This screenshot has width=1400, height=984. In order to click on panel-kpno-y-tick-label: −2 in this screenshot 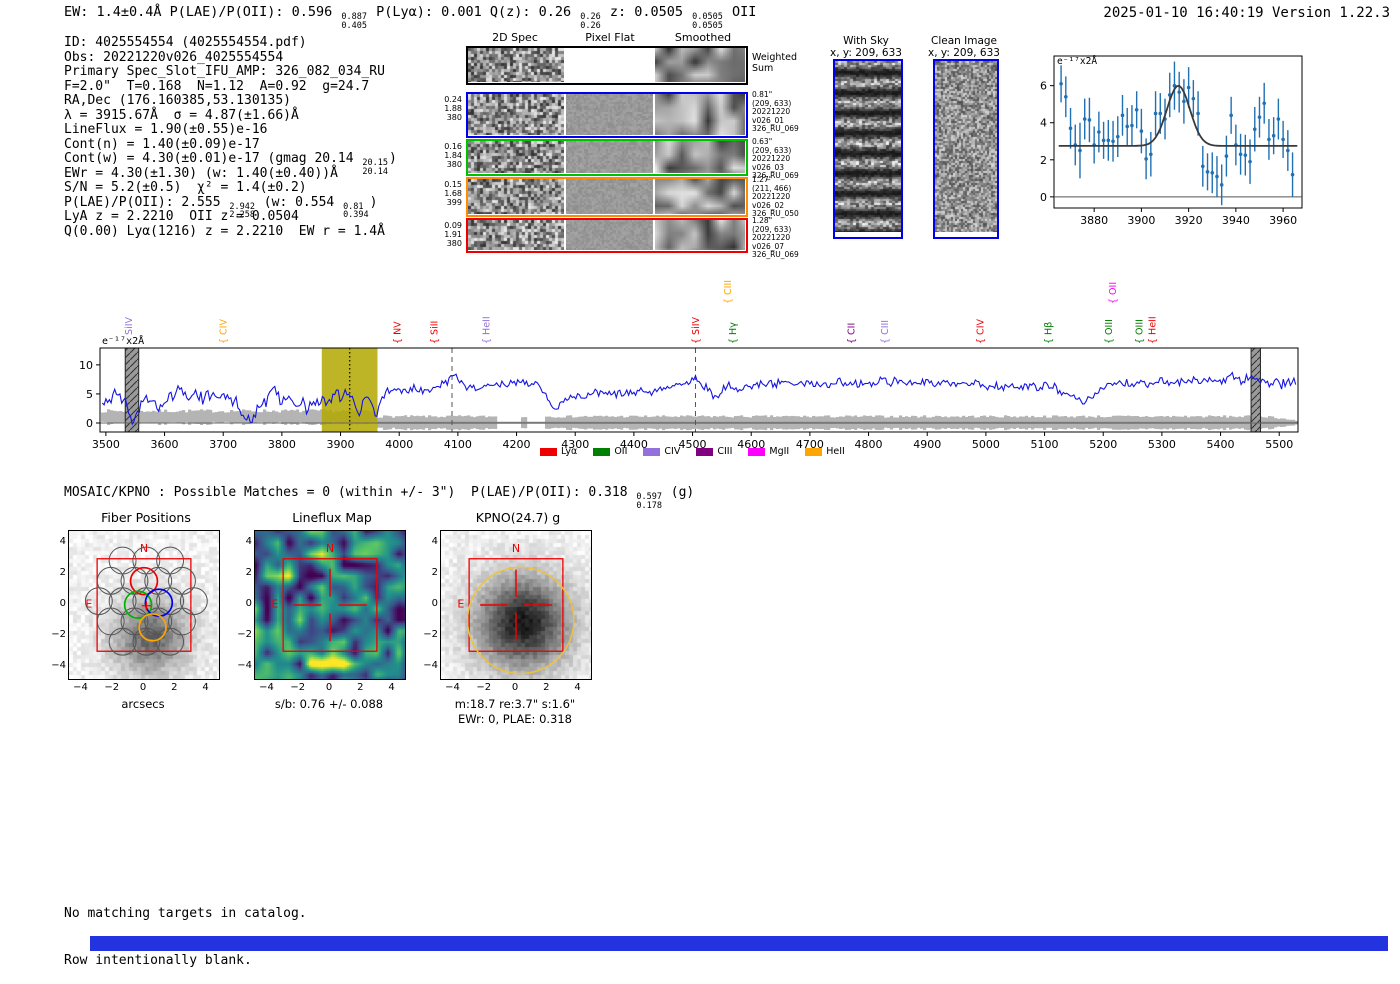, I will do `click(430, 634)`.